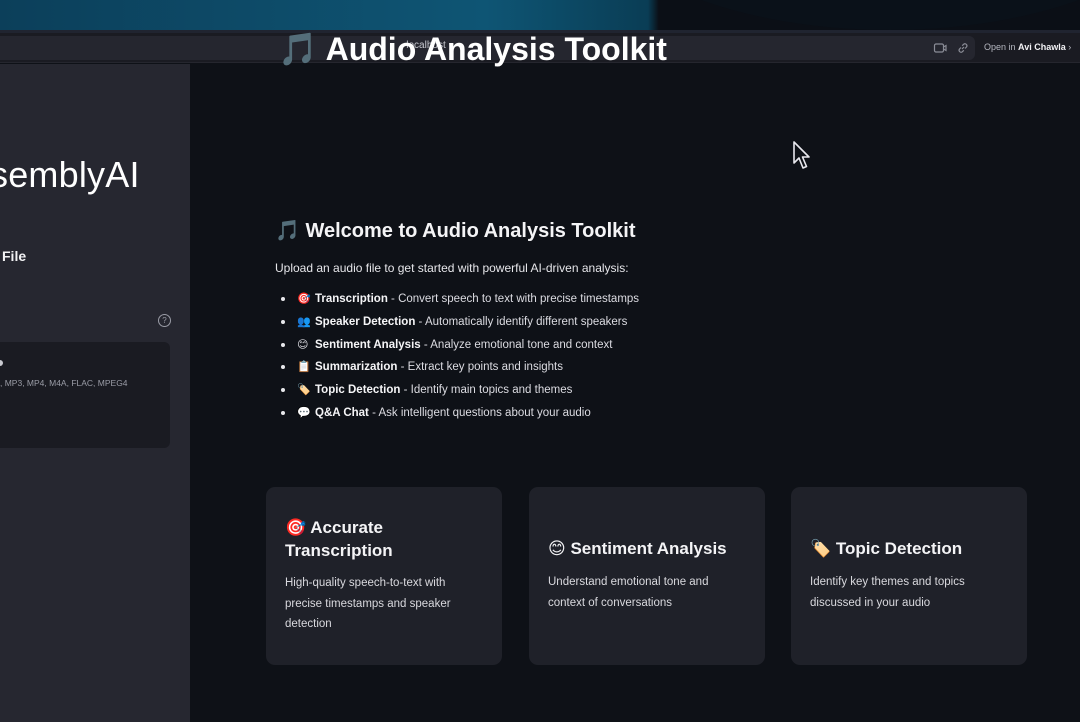 This screenshot has width=1080, height=722. I want to click on dropzone-formats: , MP3, MP4, M4A, FLAC, MPEG4, so click(64, 383).